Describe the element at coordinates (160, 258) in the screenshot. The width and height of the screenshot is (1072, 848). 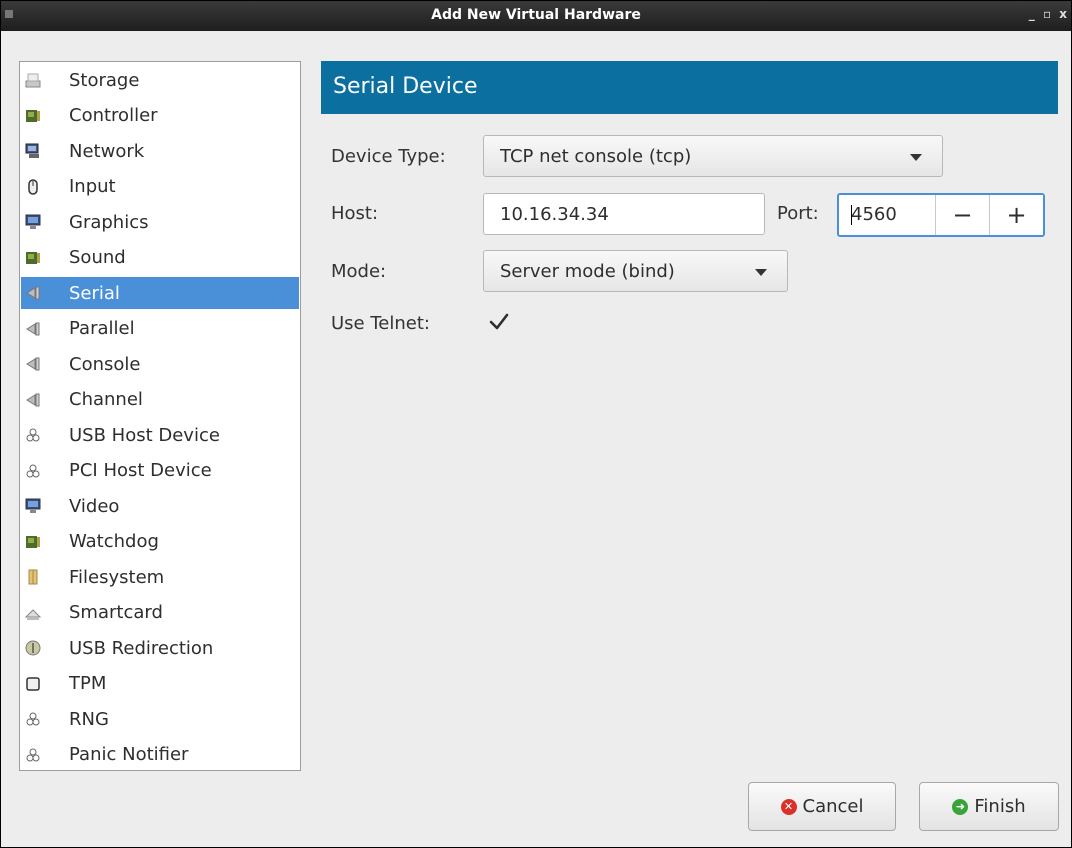
I see `hardware-item-sound: Sound` at that location.